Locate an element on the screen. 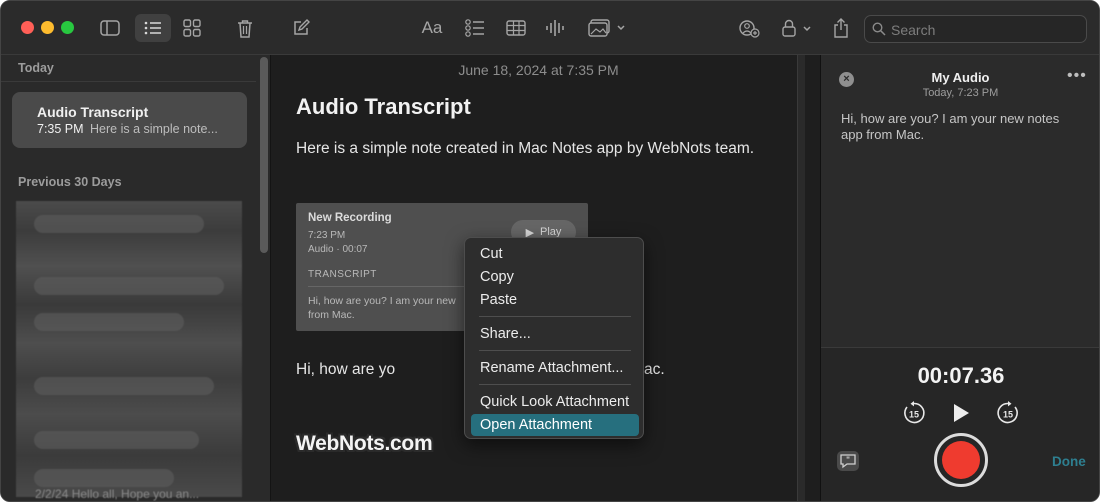 Image resolution: width=1100 pixels, height=502 pixels. gallery-view-icon is located at coordinates (192, 28).